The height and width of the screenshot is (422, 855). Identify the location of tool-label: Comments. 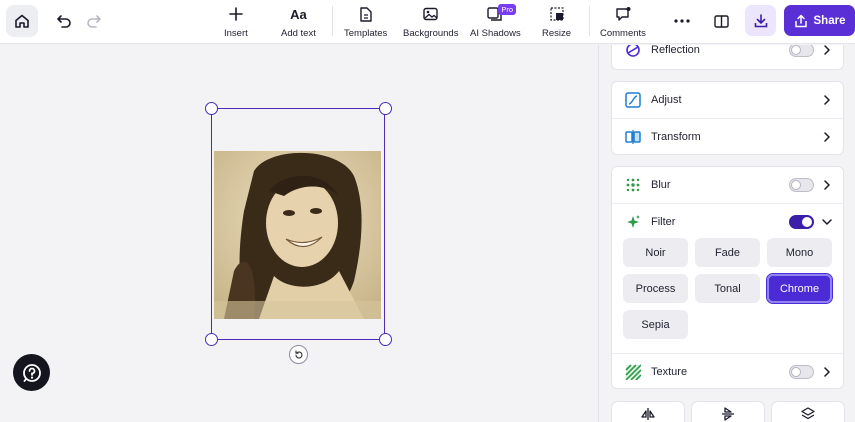
(623, 33).